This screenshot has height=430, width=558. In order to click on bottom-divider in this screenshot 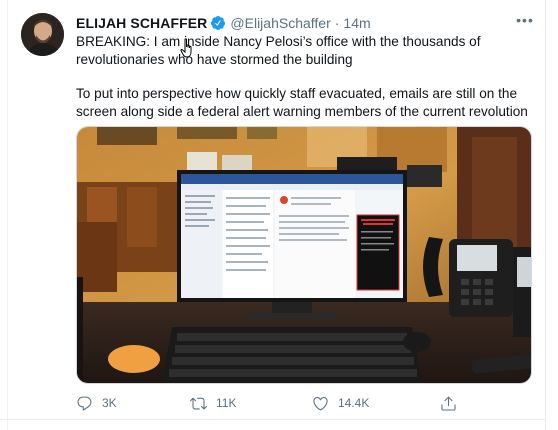, I will do `click(273, 419)`.